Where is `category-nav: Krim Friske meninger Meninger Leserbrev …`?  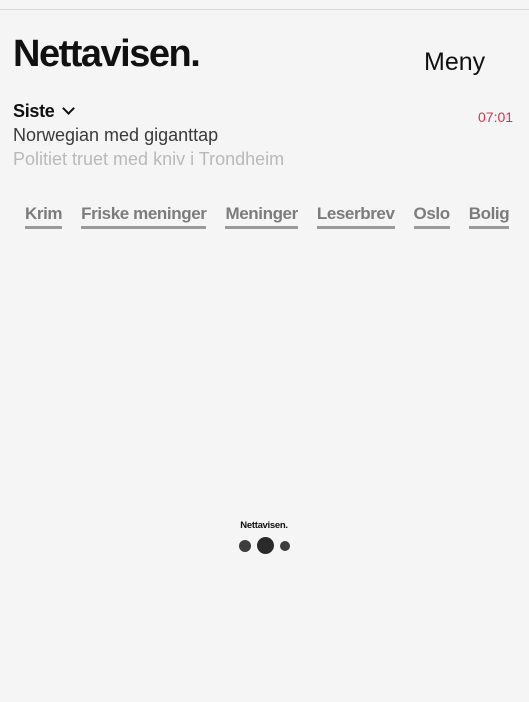
category-nav: Krim Friske meninger Meninger Leserbrev … is located at coordinates (267, 216).